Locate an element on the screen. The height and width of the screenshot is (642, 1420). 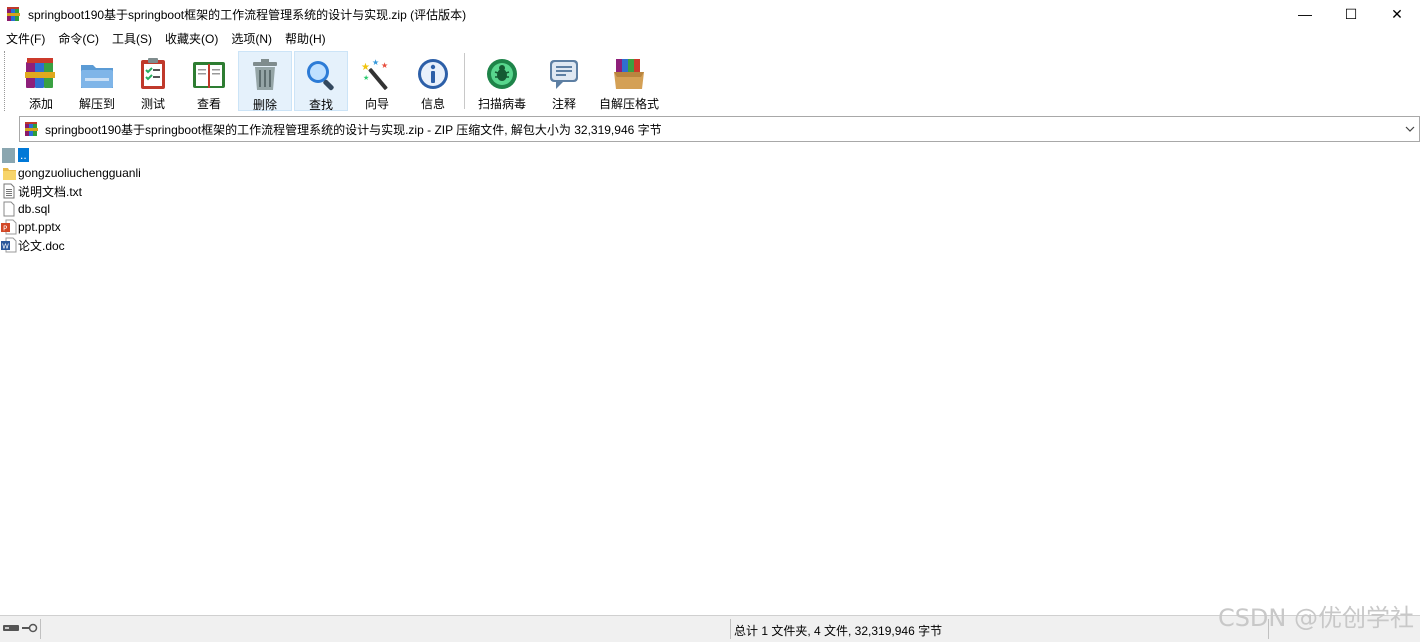
winrar-icon is located at coordinates (14, 14).